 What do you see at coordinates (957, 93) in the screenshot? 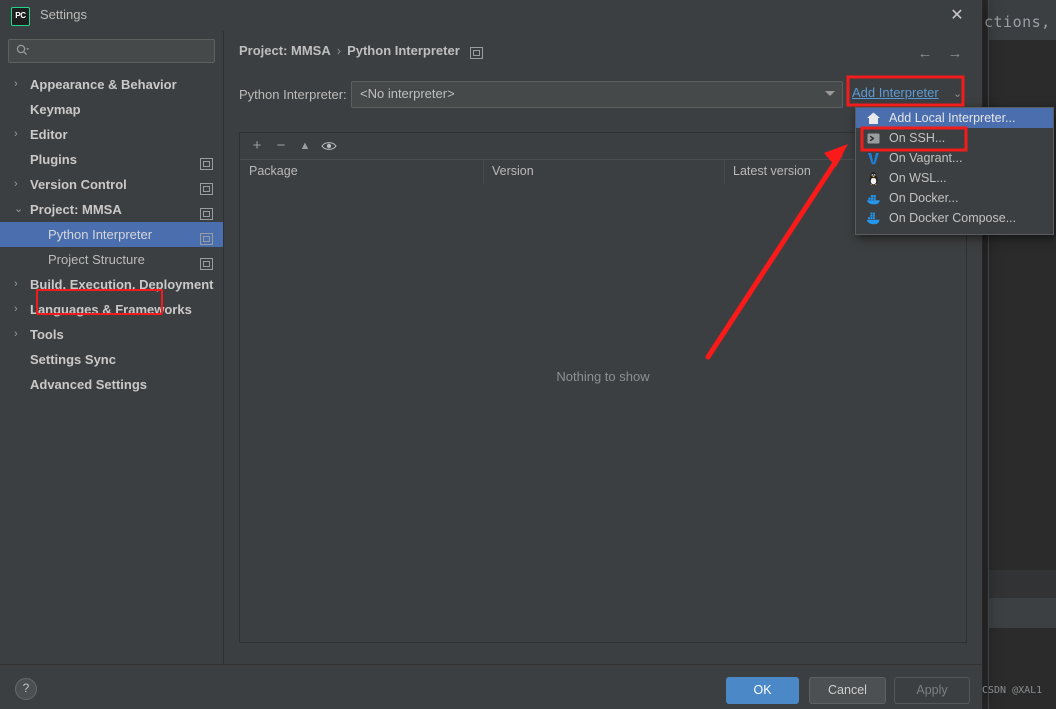
I see `add-interpreter-chevron-icon: ⌄` at bounding box center [957, 93].